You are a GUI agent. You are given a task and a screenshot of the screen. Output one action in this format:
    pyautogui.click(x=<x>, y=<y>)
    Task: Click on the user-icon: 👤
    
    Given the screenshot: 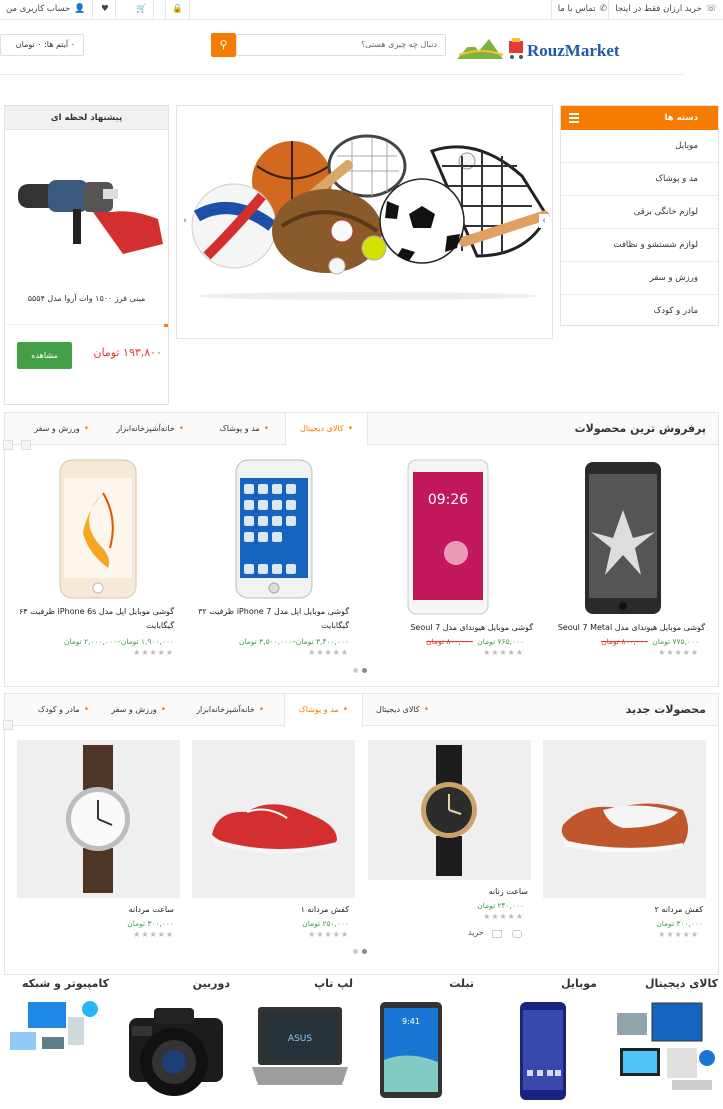 What is the action you would take?
    pyautogui.click(x=80, y=9)
    